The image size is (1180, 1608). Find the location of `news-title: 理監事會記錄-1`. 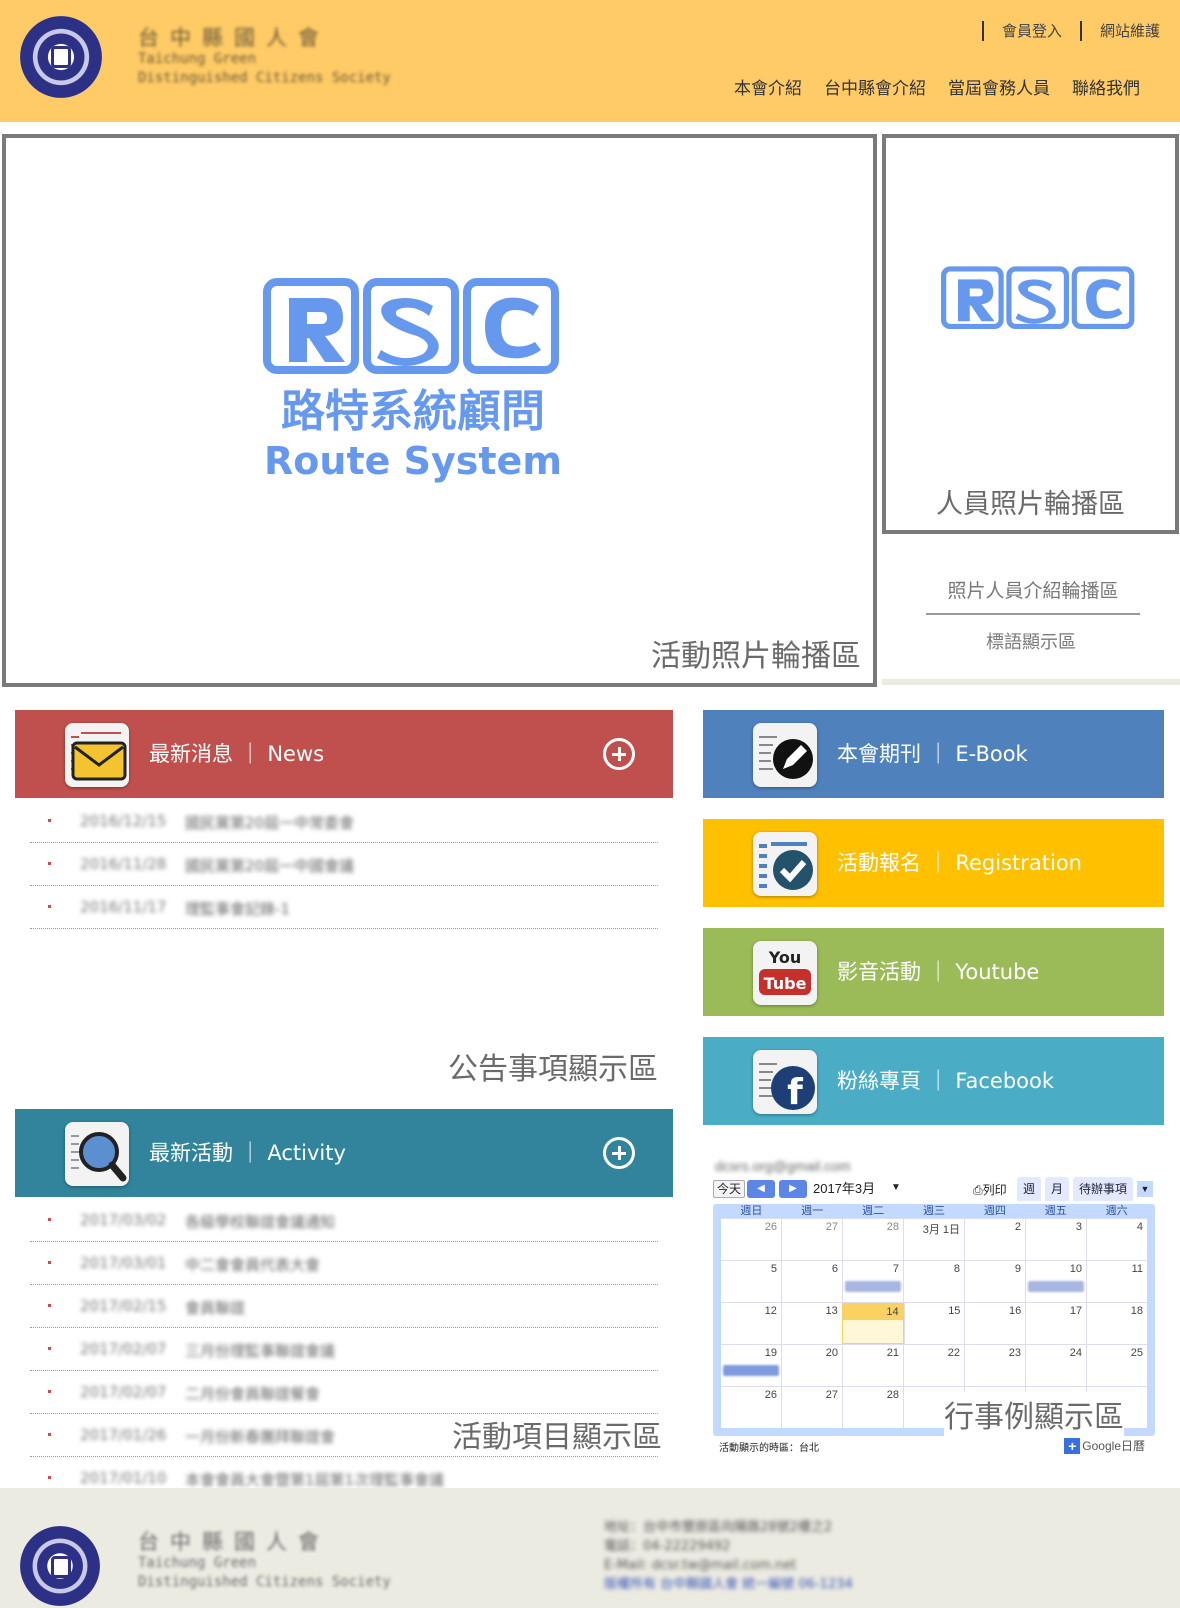

news-title: 理監事會記錄-1 is located at coordinates (237, 908).